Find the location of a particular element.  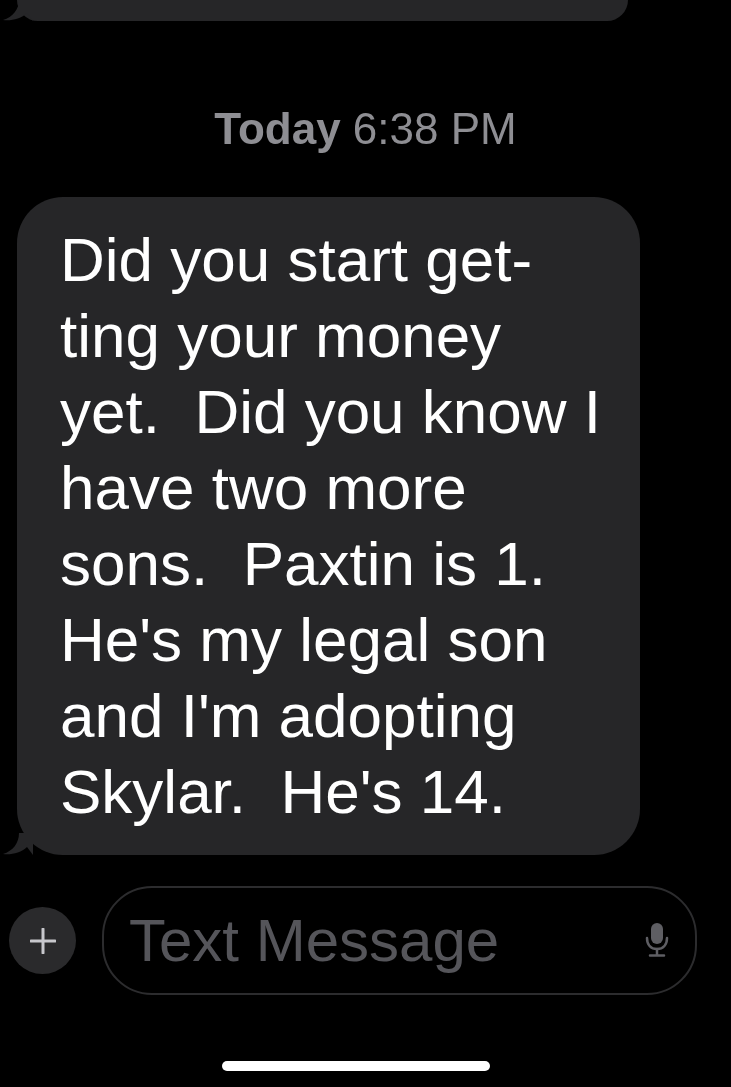

microphone-icon is located at coordinates (657, 940).